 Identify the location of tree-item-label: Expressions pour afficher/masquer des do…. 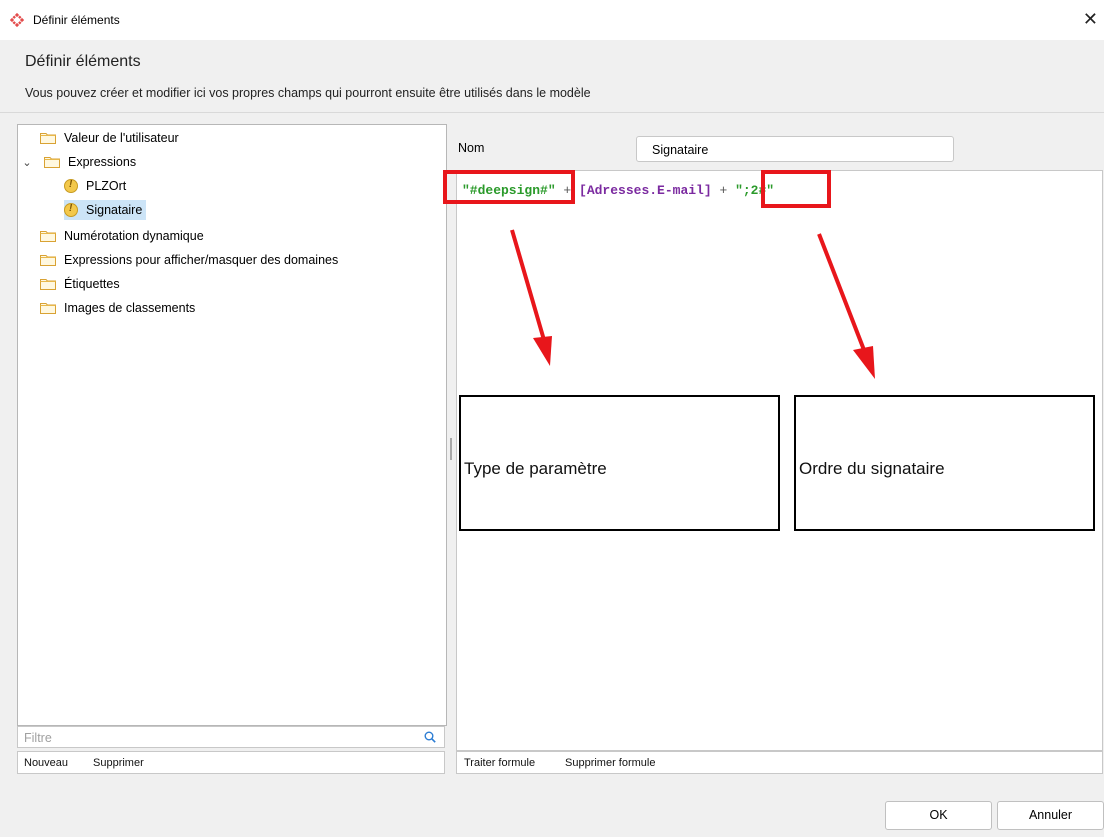
(201, 260).